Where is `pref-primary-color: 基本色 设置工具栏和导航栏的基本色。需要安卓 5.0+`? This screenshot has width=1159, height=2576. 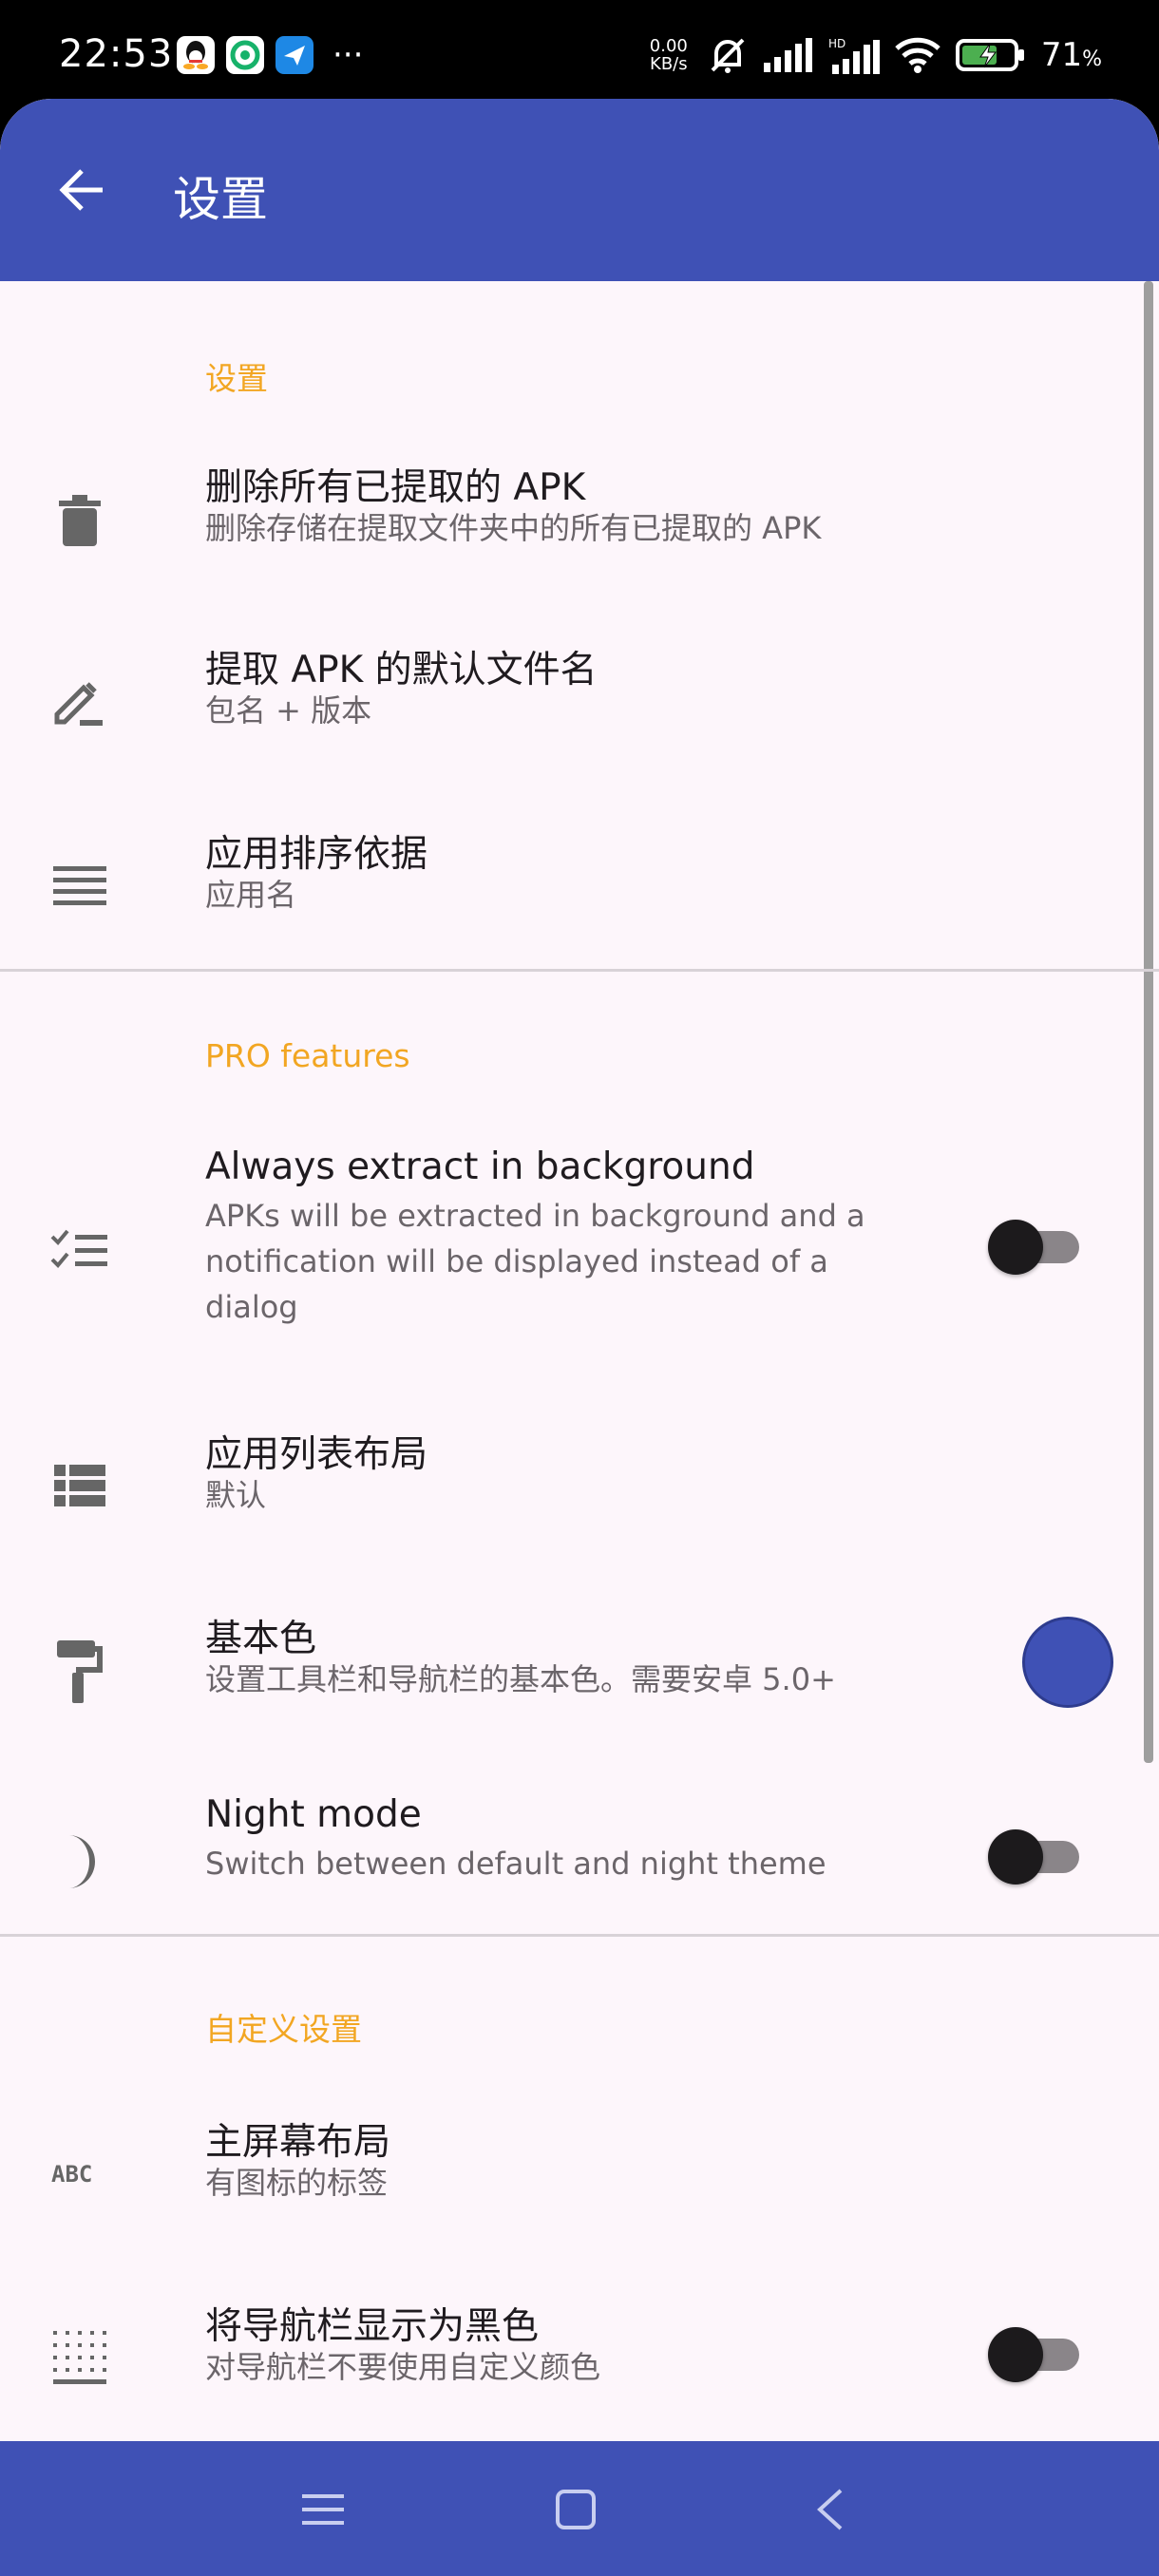 pref-primary-color: 基本色 设置工具栏和导航栏的基本色。需要安卓 5.0+ is located at coordinates (579, 1680).